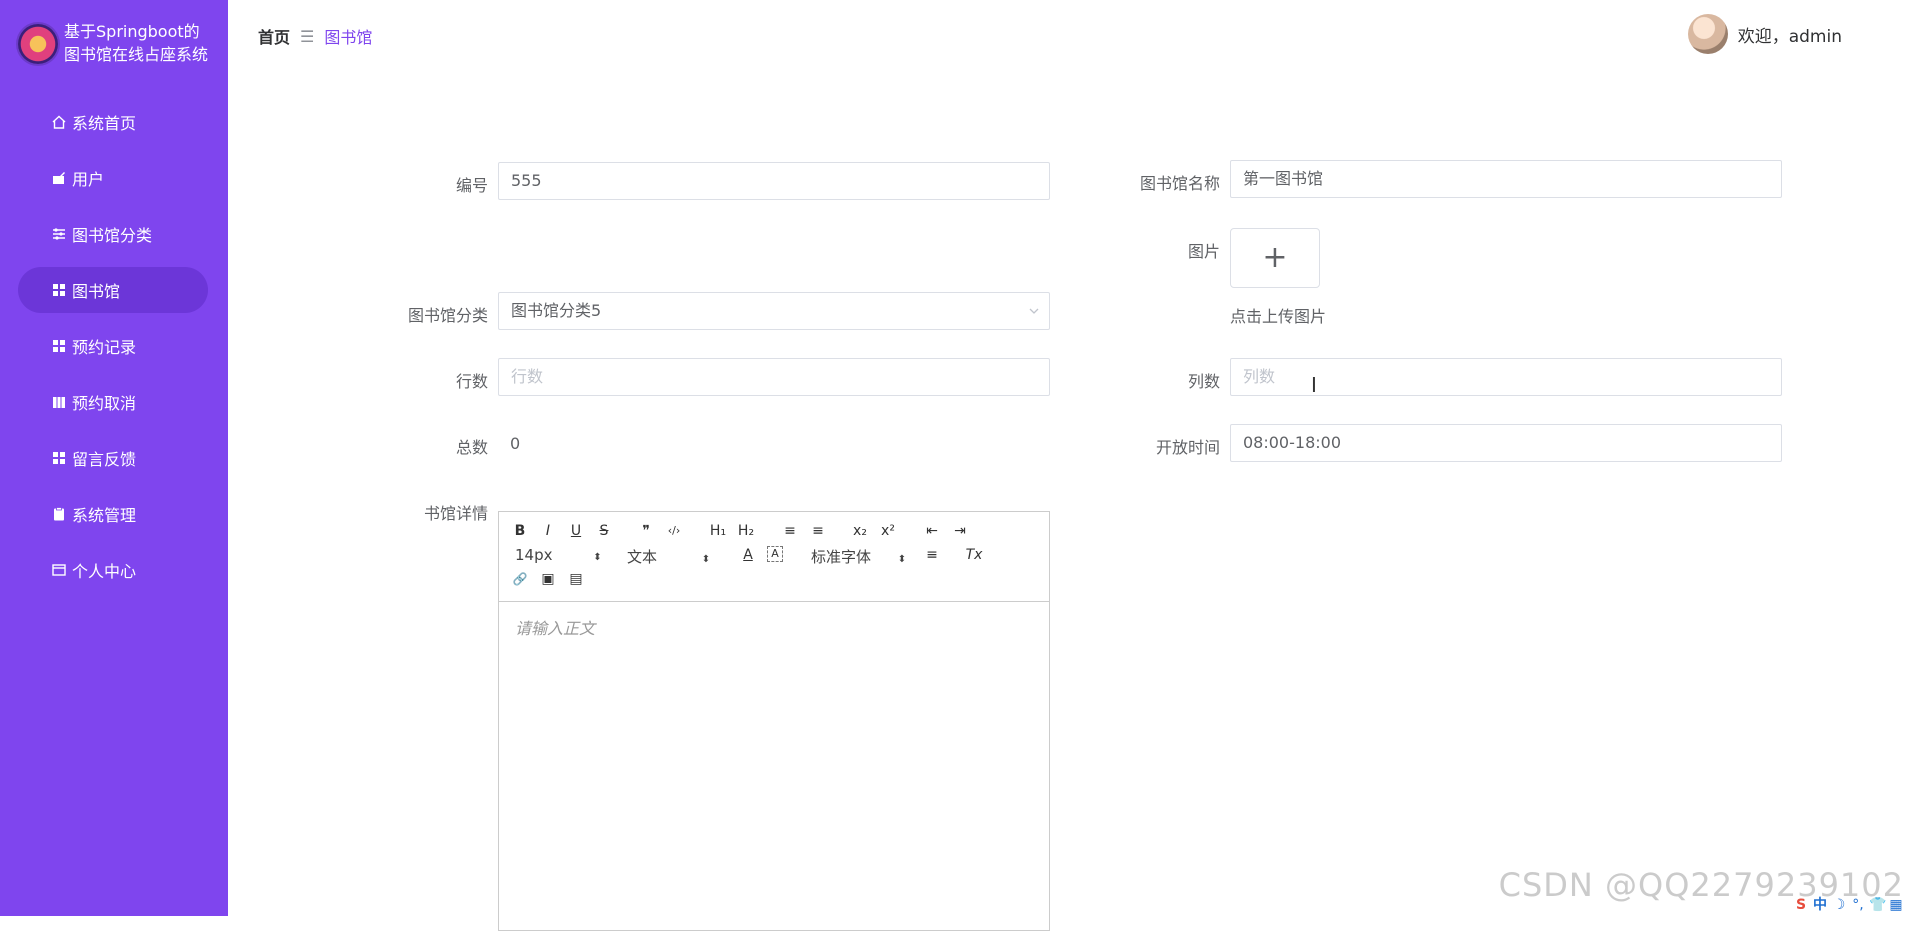 This screenshot has width=1912, height=931. Describe the element at coordinates (146, 43) in the screenshot. I see `brand-title: 基于Springboot的 图书馆在线占座系统` at that location.